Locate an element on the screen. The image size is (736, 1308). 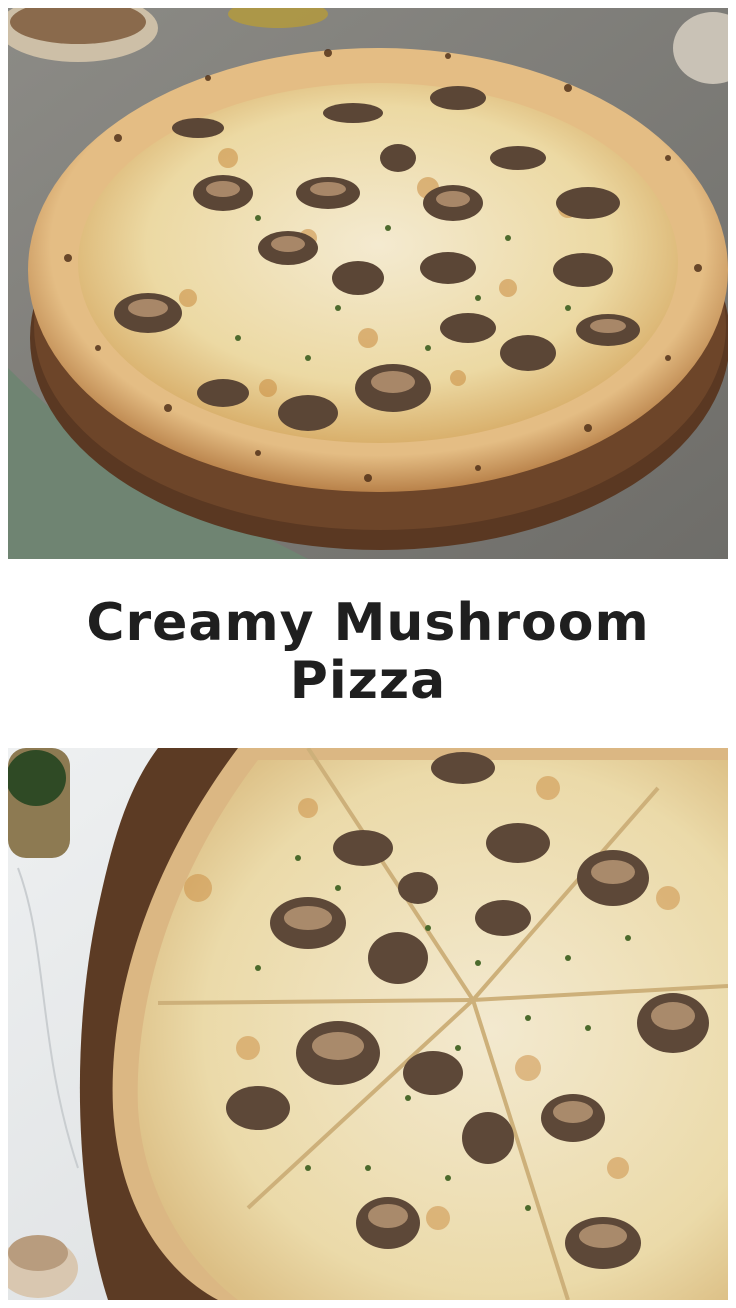
recipe-title: Creamy Mushroom Pizza is located at coordinates (368, 652).